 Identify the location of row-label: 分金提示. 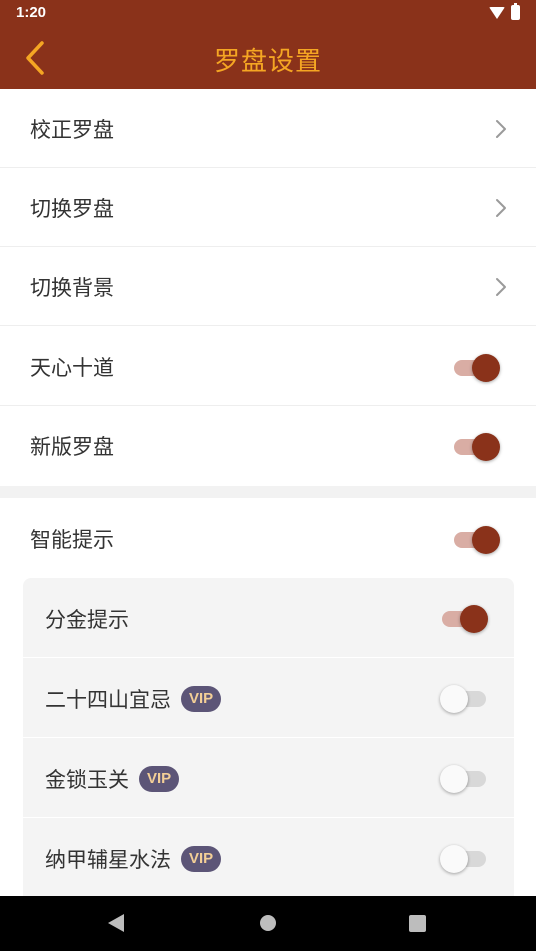
(87, 620).